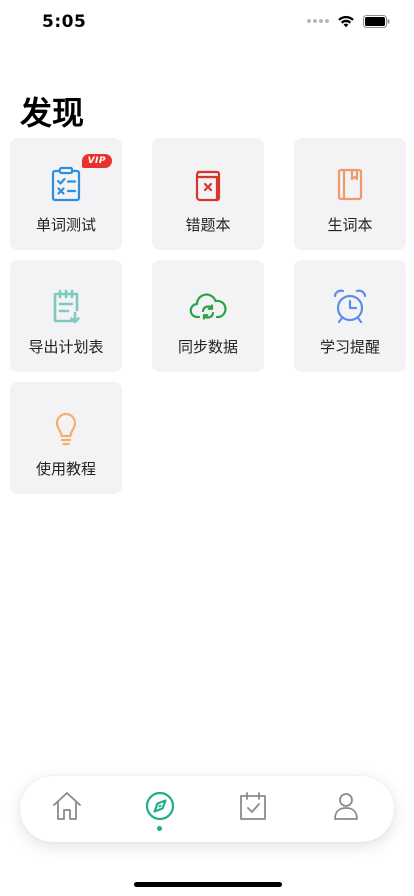 The image size is (414, 896). I want to click on tab-discover, so click(159, 809).